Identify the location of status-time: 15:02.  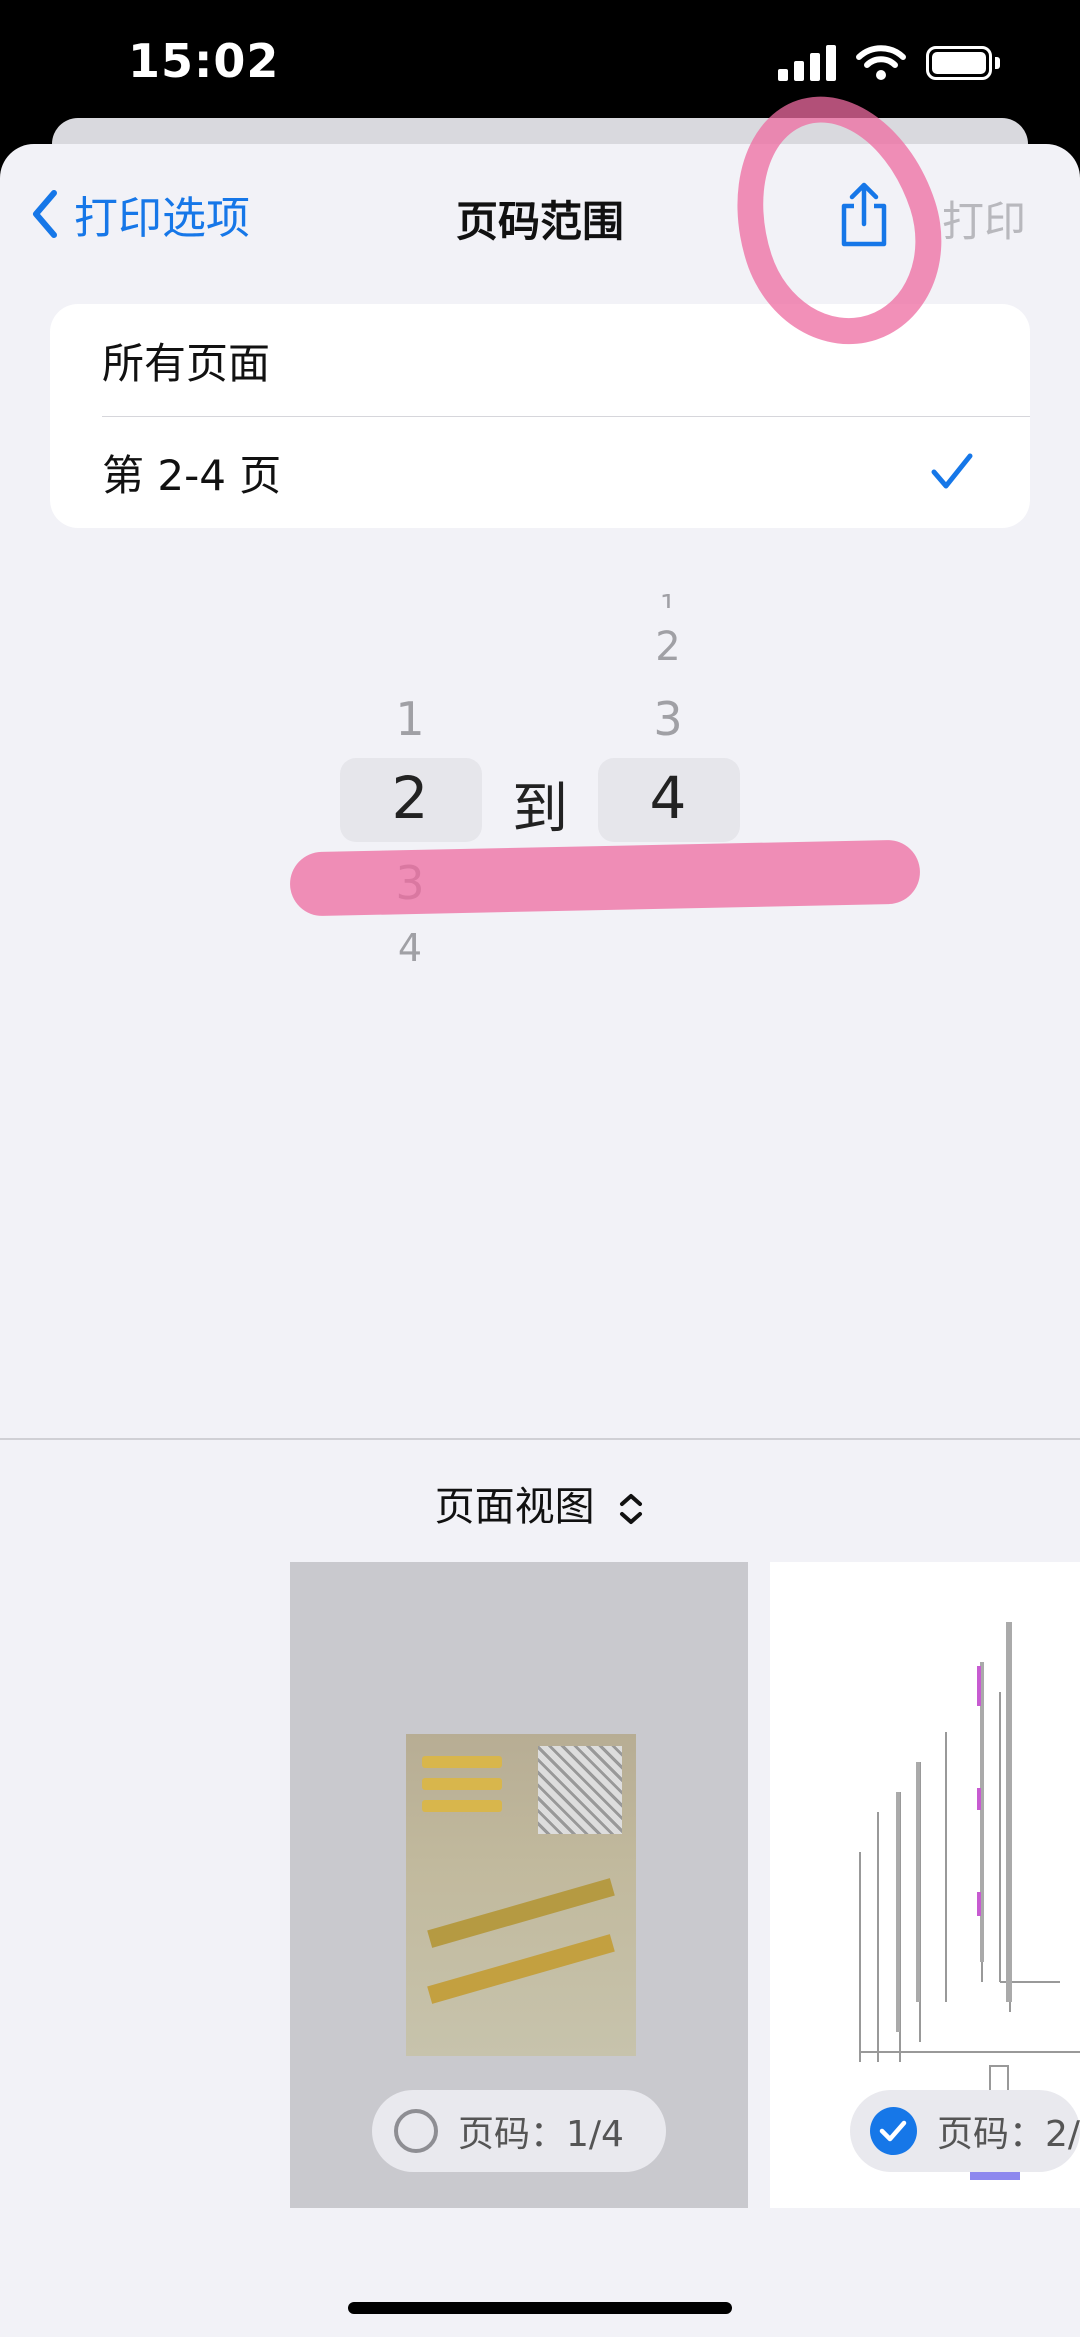
(204, 61).